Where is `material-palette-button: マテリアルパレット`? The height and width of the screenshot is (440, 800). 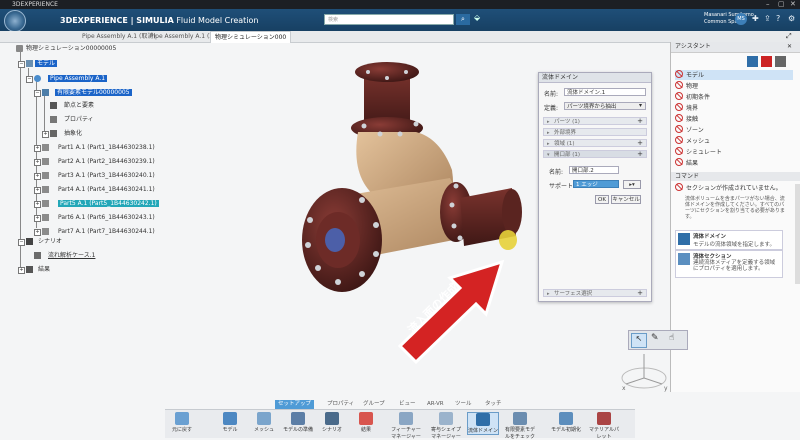 material-palette-button: マテリアルパレット is located at coordinates (604, 426).